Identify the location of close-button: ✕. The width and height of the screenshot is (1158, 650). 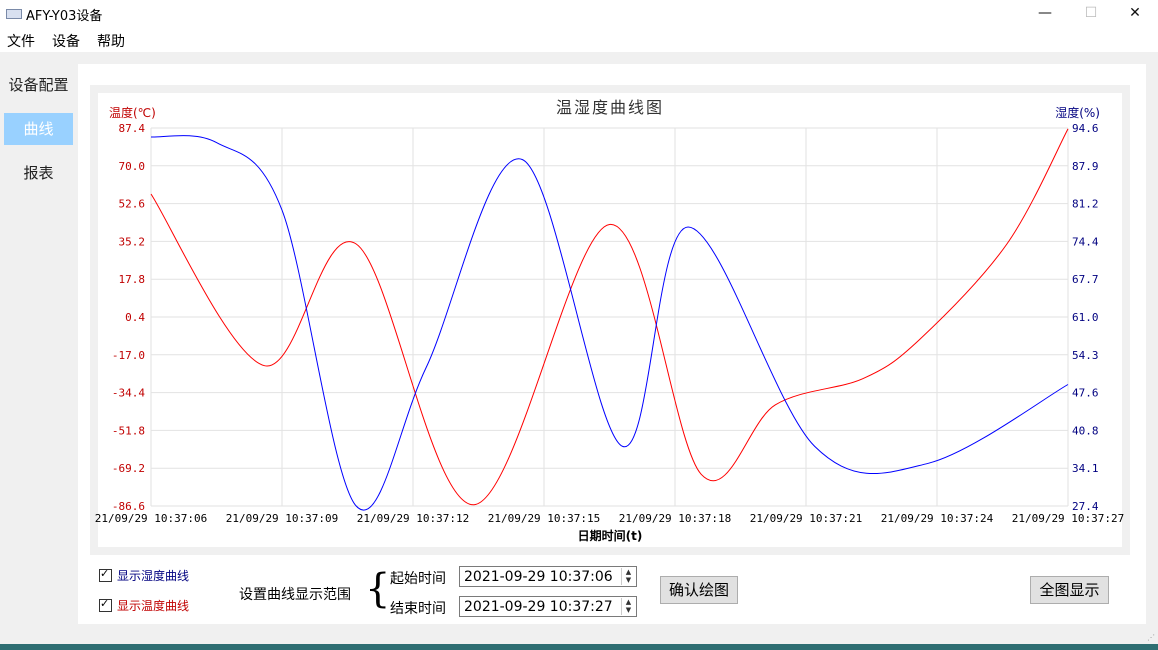
(1135, 14).